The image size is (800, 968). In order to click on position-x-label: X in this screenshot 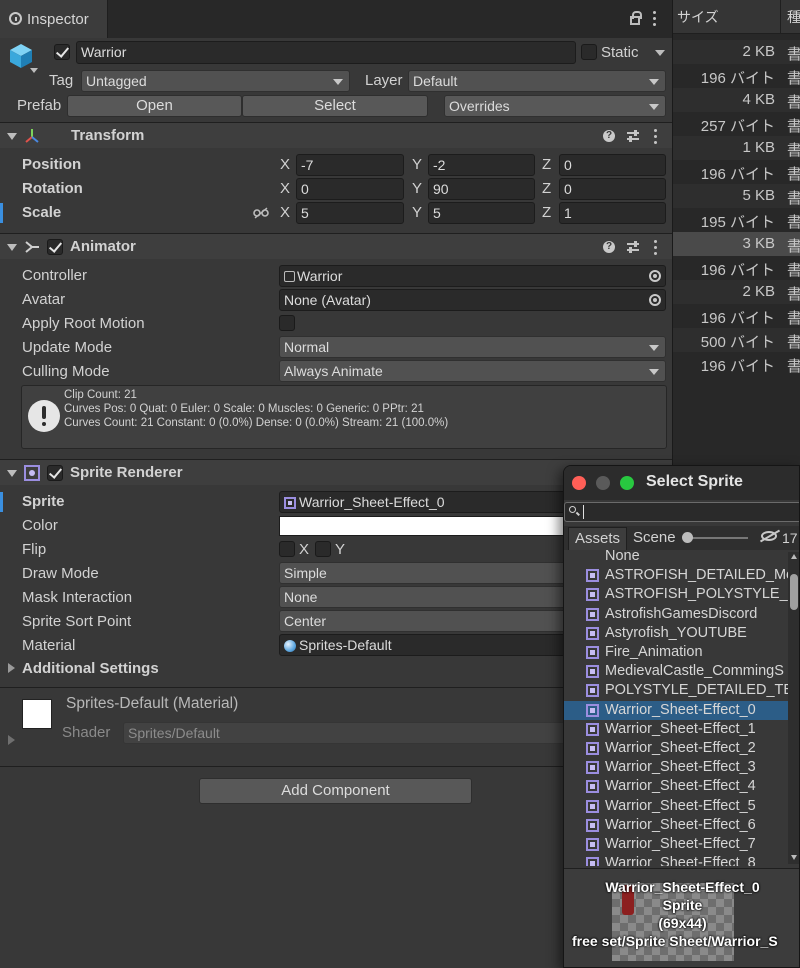, I will do `click(285, 165)`.